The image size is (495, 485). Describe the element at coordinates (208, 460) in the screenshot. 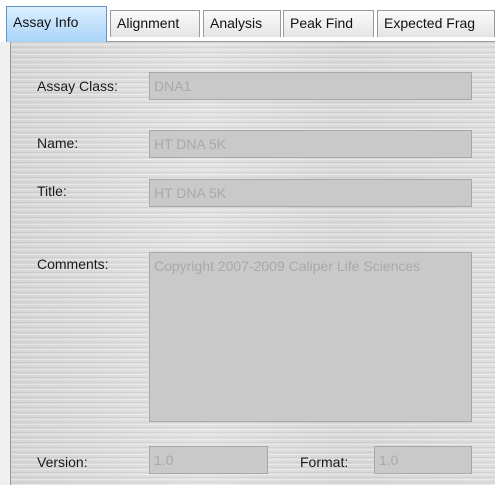

I see `version-field: 1.0` at that location.